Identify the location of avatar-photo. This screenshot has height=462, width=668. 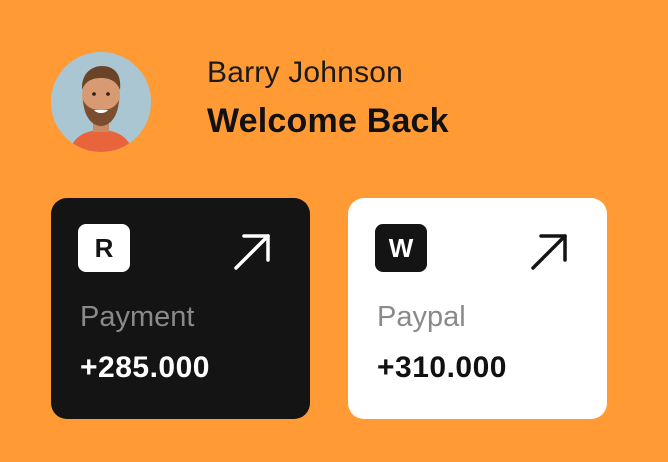
(101, 102).